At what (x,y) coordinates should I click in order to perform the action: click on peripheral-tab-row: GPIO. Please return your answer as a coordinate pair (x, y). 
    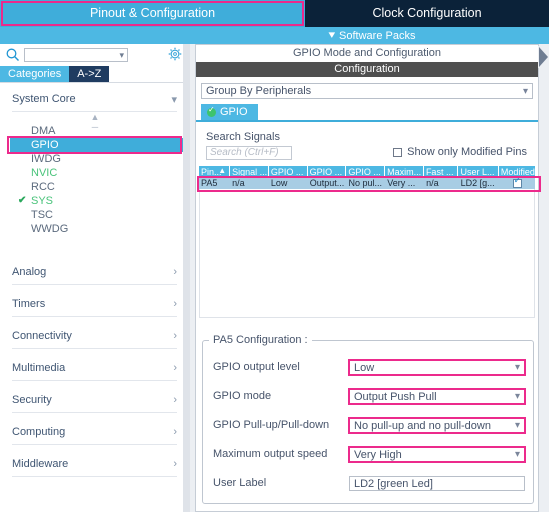
    Looking at the image, I should click on (367, 113).